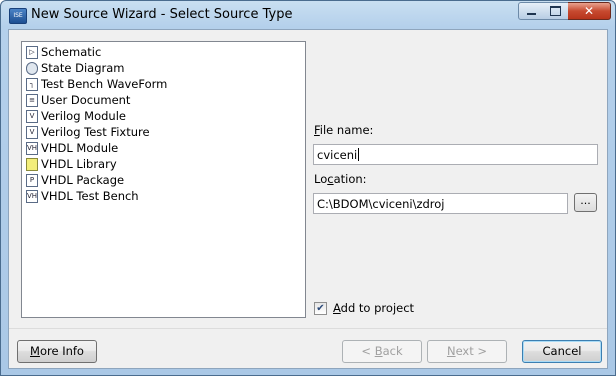  I want to click on window-title: New Source Wizard - Select Source Type, so click(162, 14).